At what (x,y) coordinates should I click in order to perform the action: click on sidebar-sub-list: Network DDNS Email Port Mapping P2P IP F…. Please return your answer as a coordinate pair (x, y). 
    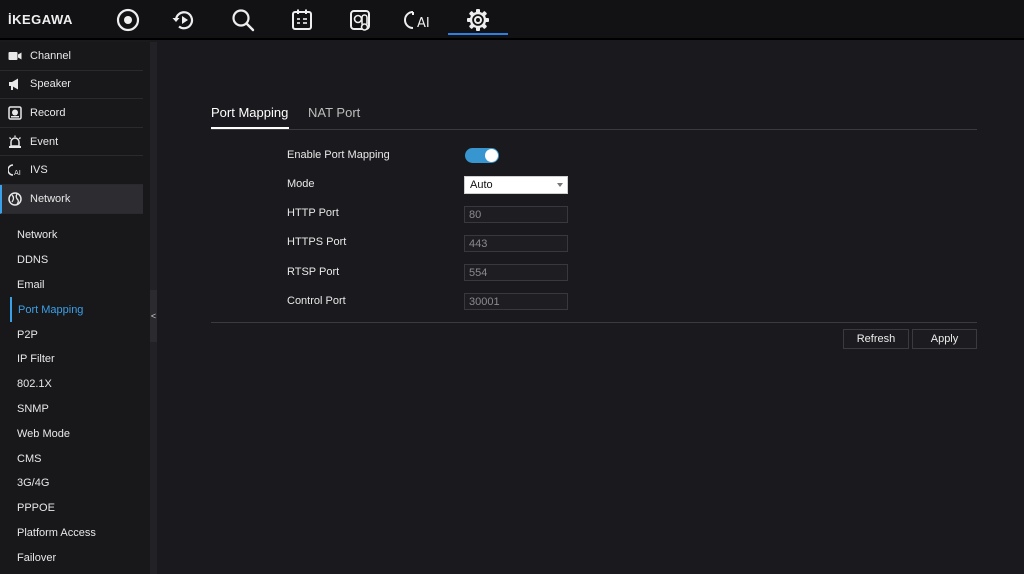
    Looking at the image, I should click on (71, 396).